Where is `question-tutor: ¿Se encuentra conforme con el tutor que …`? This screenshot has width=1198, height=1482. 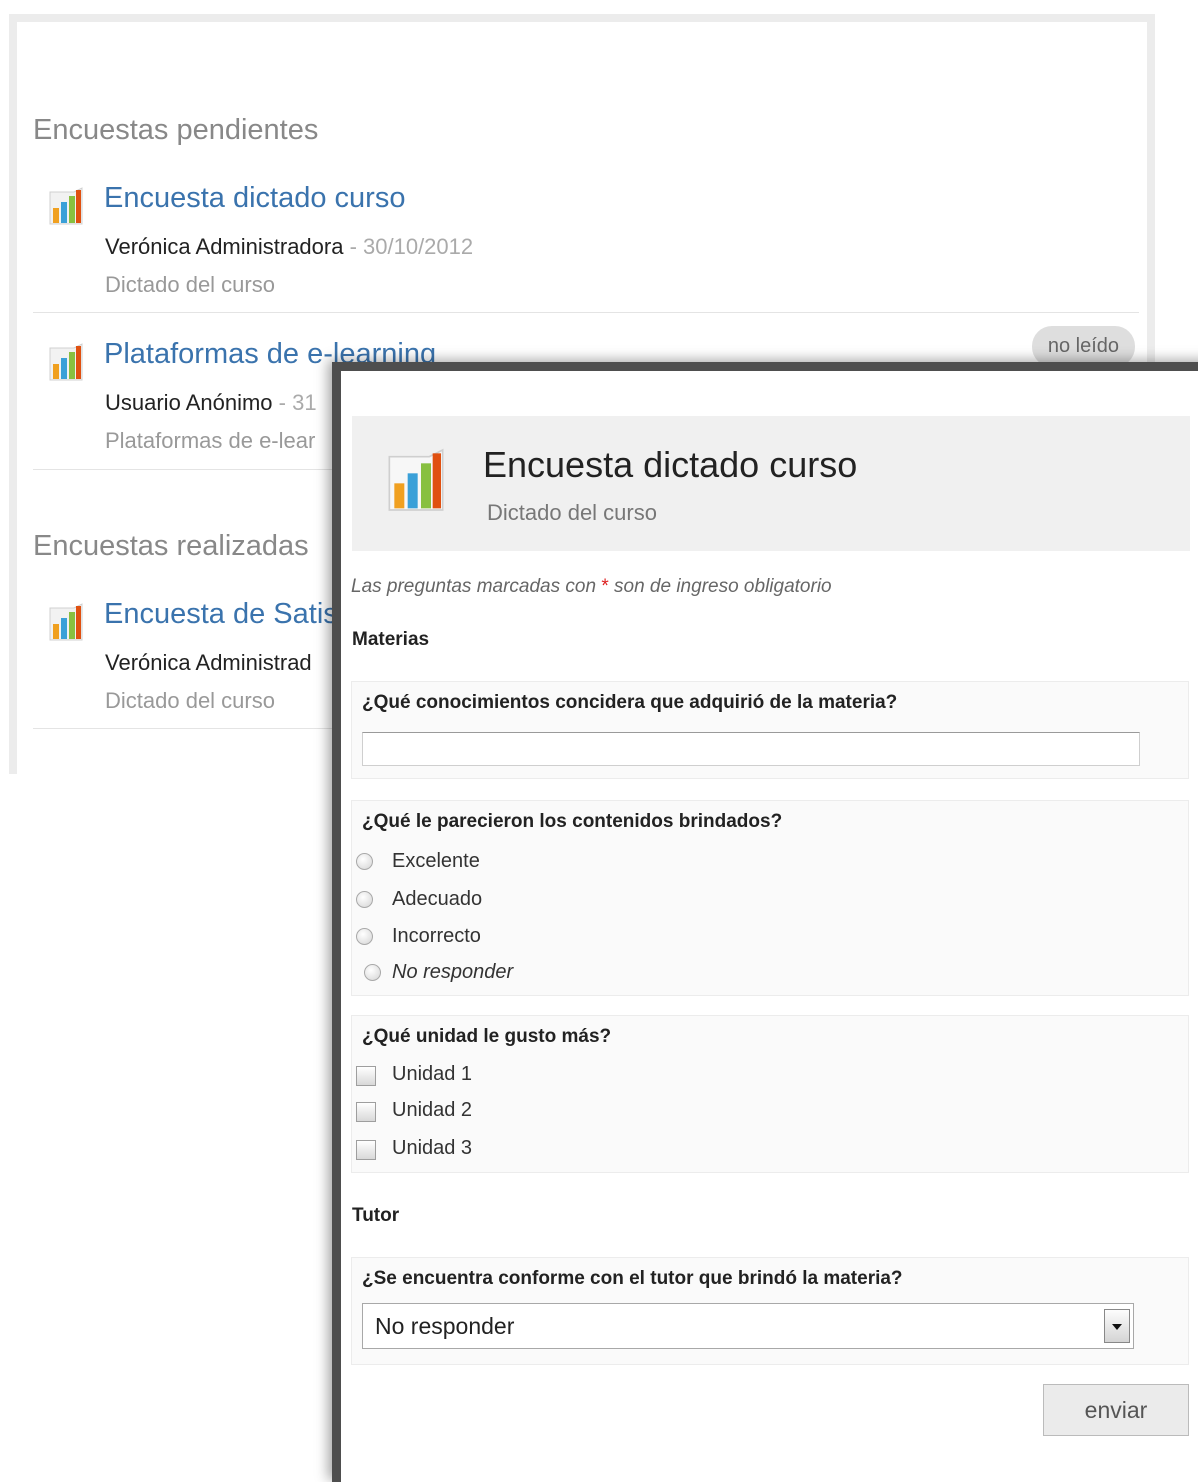 question-tutor: ¿Se encuentra conforme con el tutor que … is located at coordinates (770, 1311).